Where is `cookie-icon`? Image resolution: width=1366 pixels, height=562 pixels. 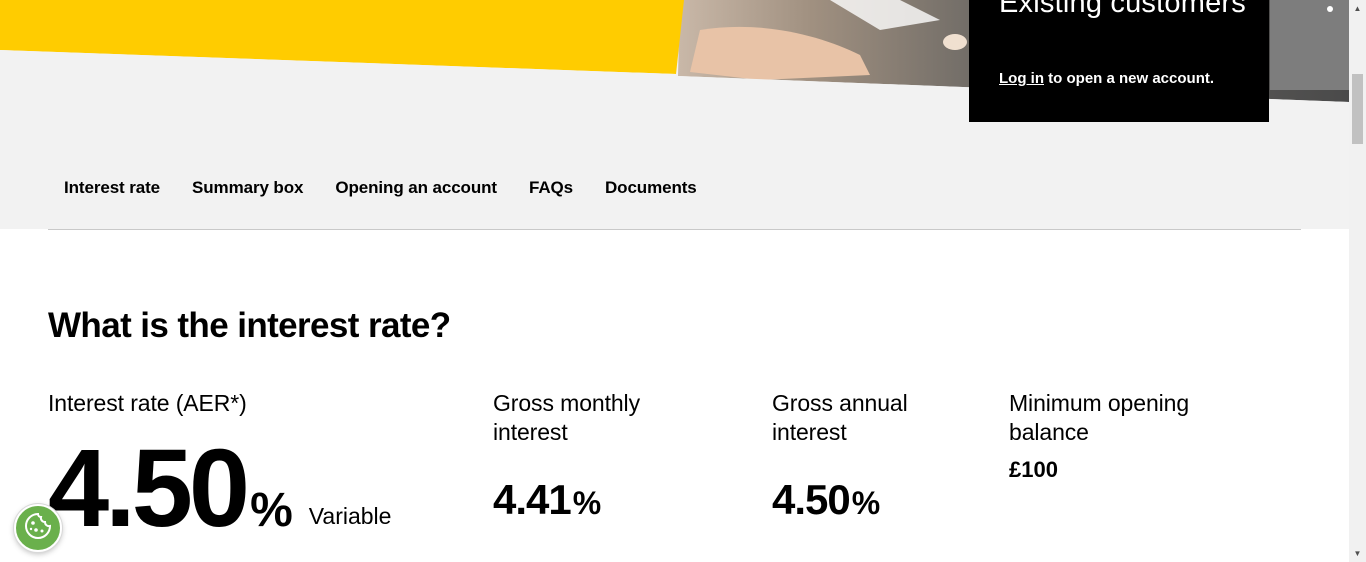
cookie-icon is located at coordinates (38, 528).